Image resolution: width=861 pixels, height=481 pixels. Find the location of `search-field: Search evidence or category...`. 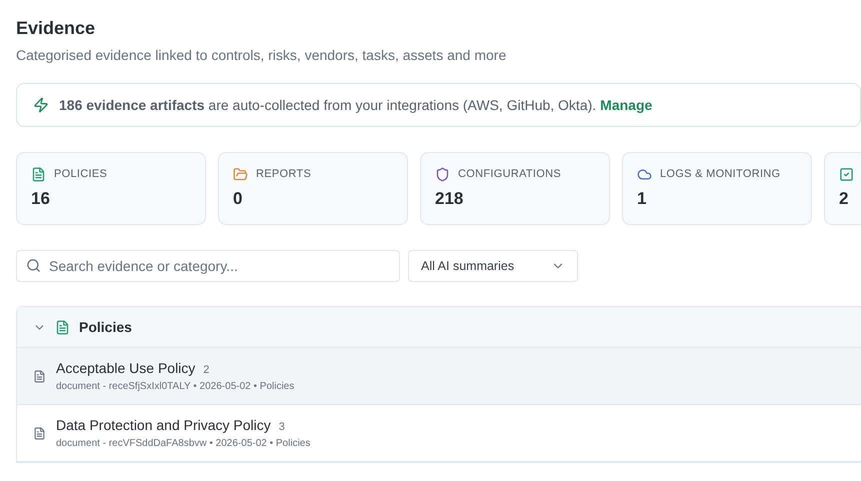

search-field: Search evidence or category... is located at coordinates (208, 266).